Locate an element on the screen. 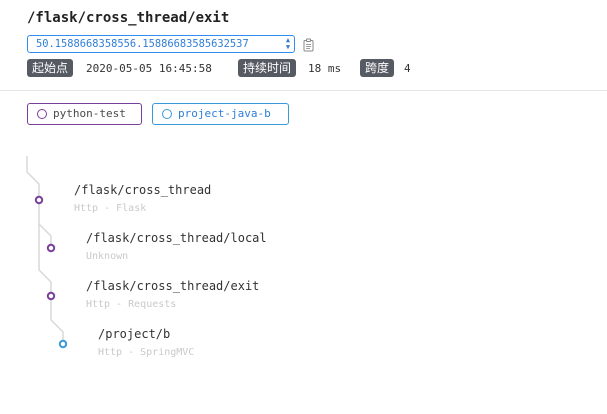 This screenshot has height=414, width=607. span-component: Http - Flask is located at coordinates (110, 208).